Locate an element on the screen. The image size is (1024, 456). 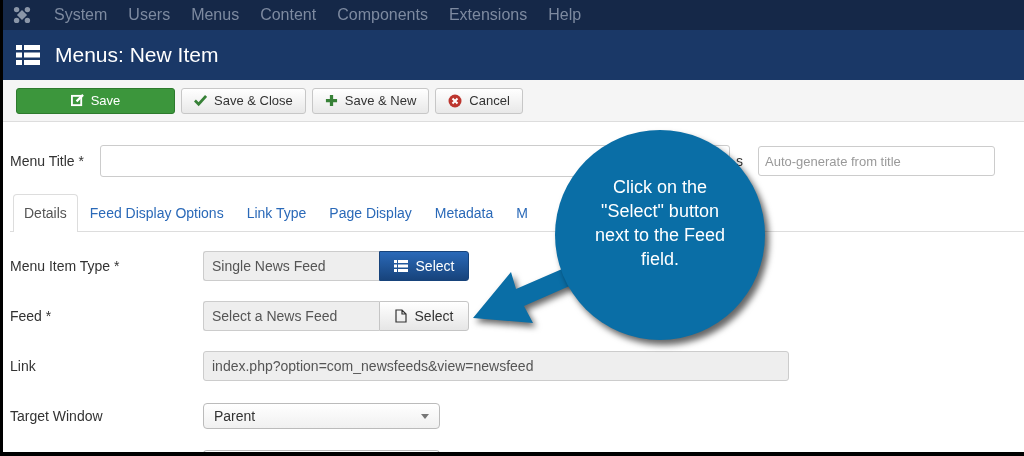
menu-item: System is located at coordinates (81, 15).